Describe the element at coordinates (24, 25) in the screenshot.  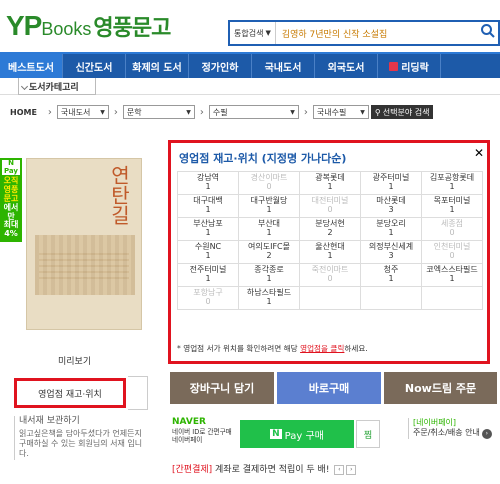
I see `logo-yp: YP` at that location.